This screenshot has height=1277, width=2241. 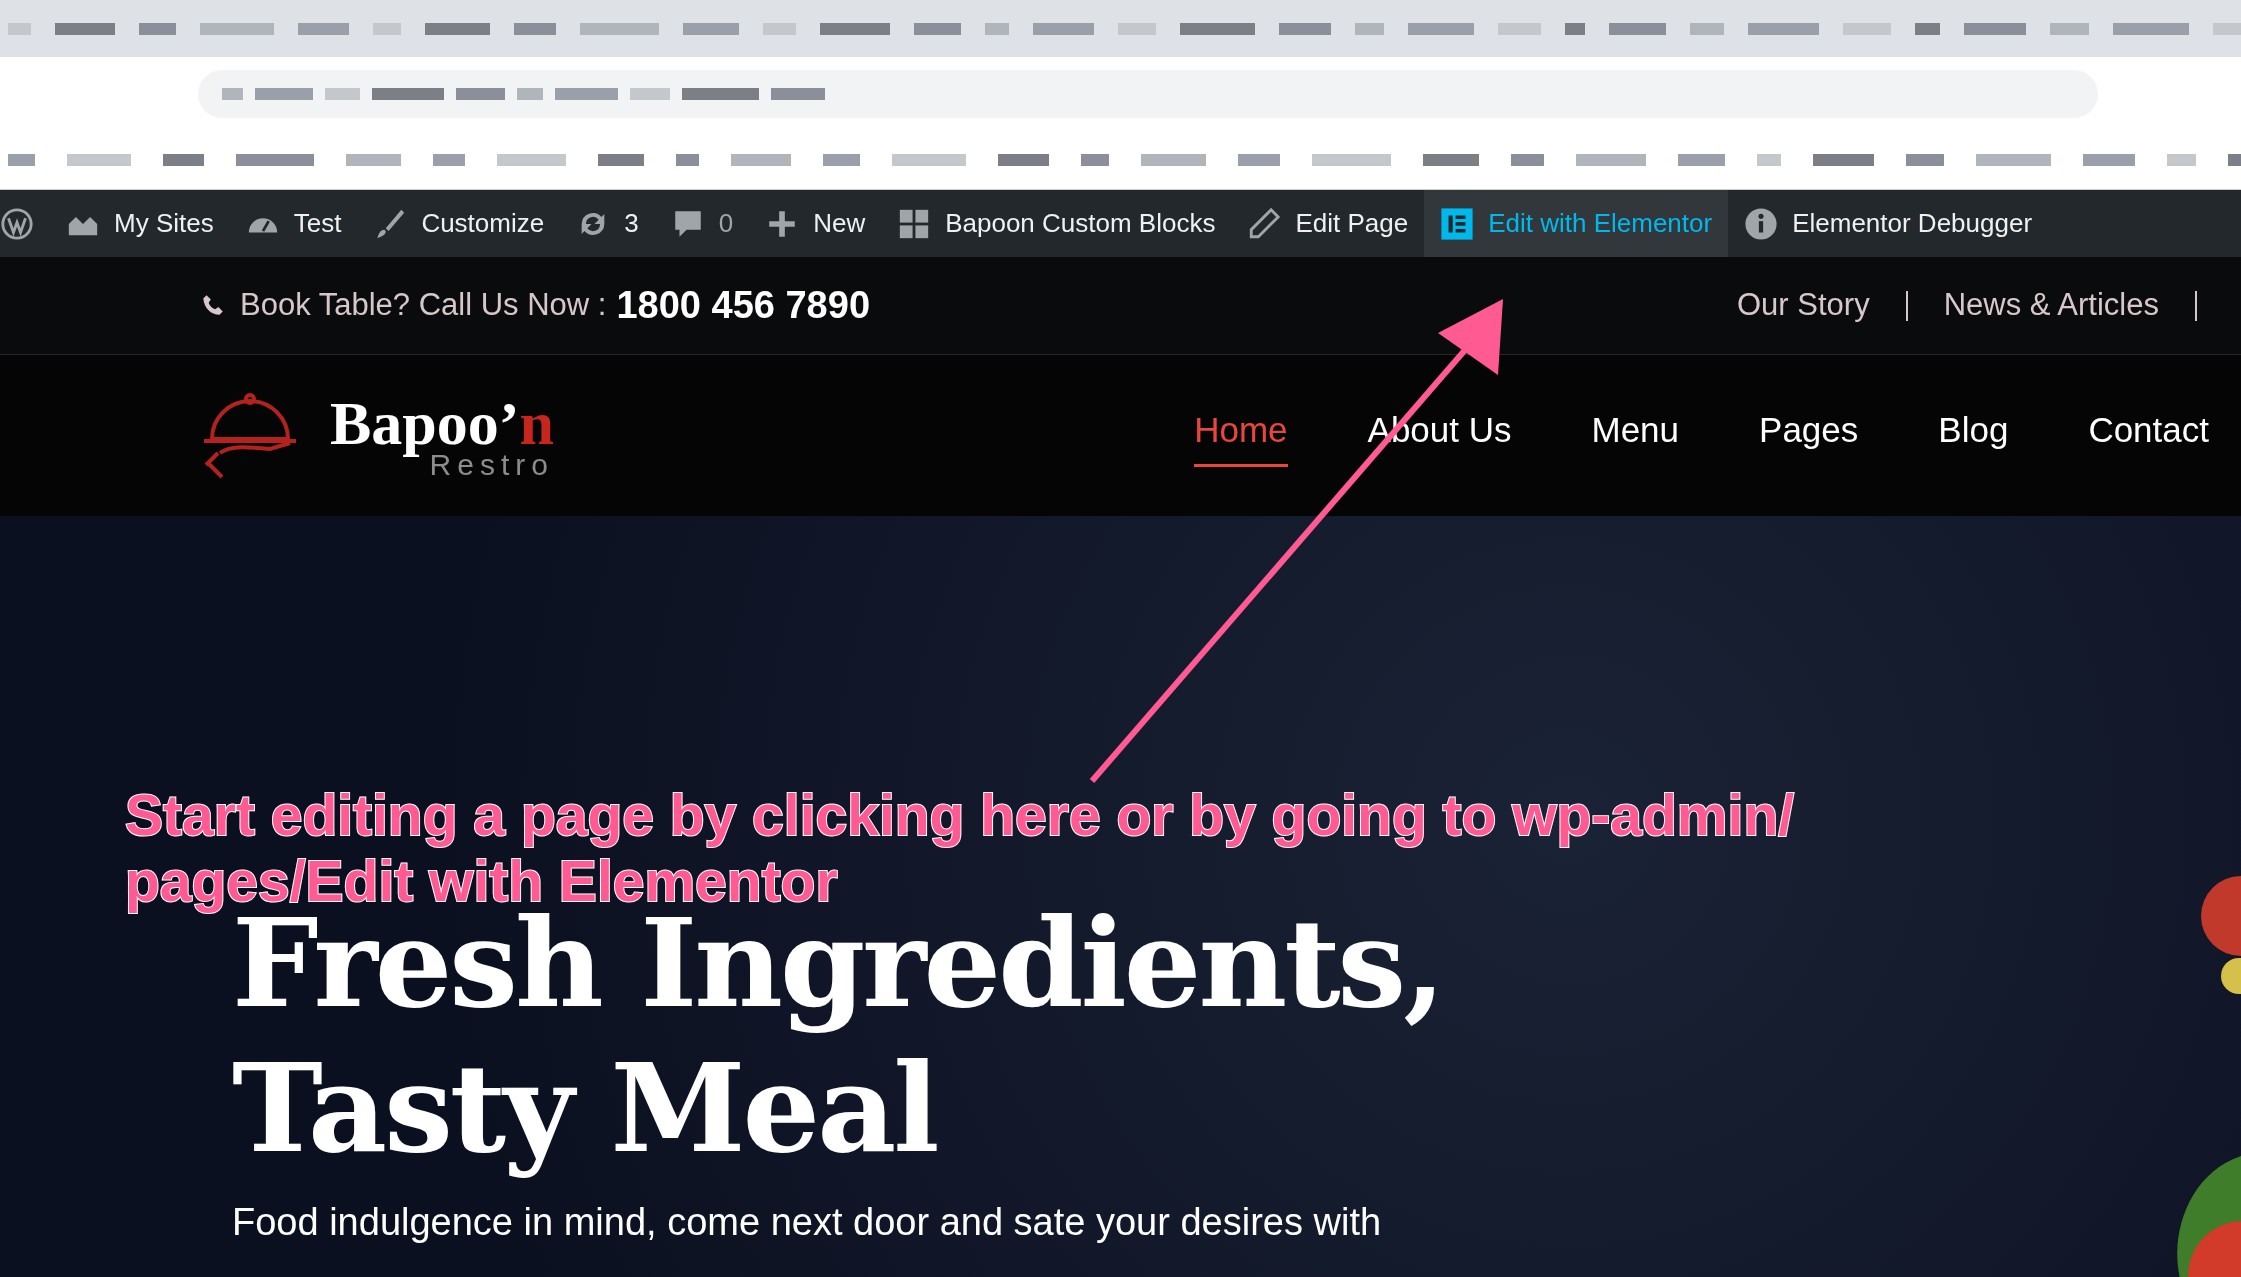 I want to click on info-icon, so click(x=1761, y=223).